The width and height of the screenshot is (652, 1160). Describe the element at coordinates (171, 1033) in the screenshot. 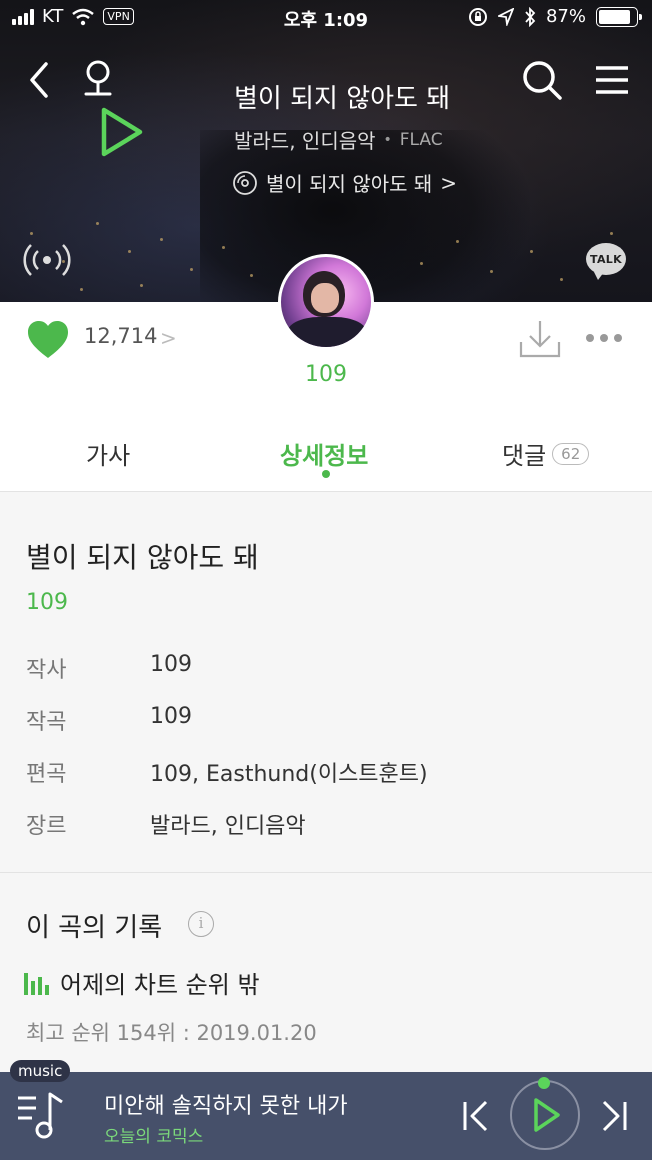

I see `best-rank: 최고 순위 154위 : 2019.01.20` at that location.